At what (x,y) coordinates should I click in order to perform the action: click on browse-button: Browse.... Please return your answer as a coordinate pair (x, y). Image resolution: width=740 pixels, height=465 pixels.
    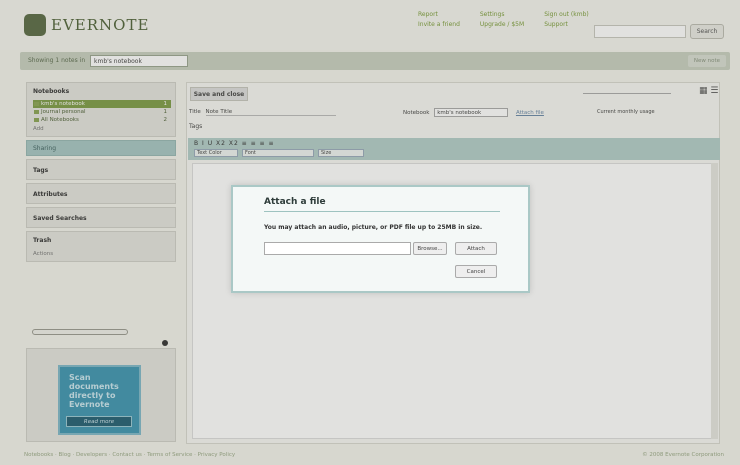
    Looking at the image, I should click on (430, 248).